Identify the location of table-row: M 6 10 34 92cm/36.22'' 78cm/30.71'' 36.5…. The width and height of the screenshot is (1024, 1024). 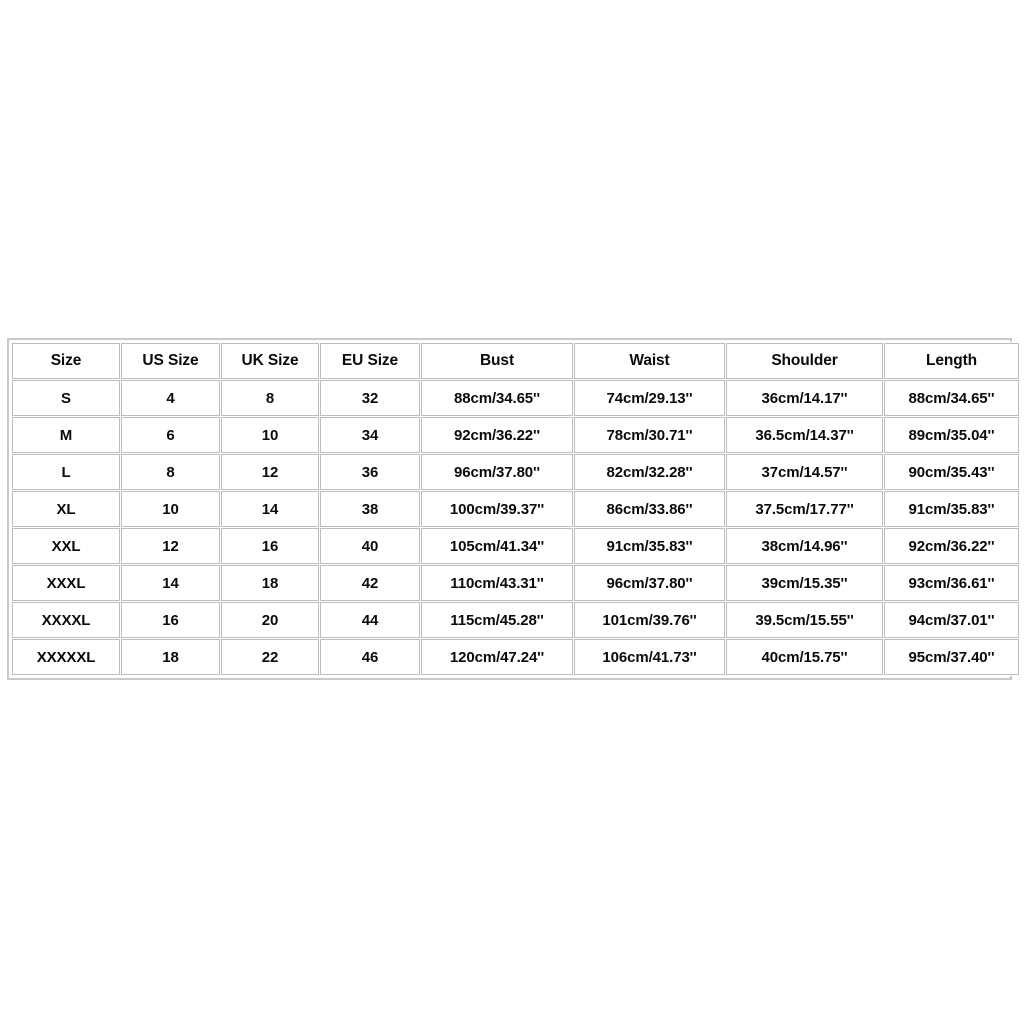
(515, 435).